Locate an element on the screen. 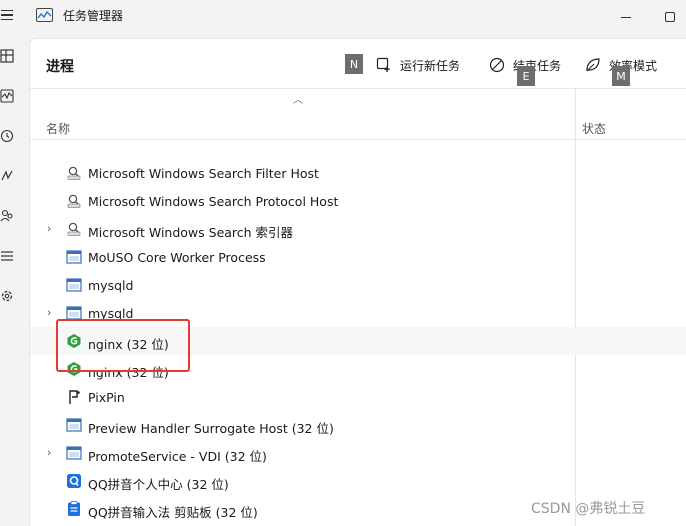 The image size is (686, 526). process-name: Microsoft Windows Search Protocol Host is located at coordinates (213, 201).